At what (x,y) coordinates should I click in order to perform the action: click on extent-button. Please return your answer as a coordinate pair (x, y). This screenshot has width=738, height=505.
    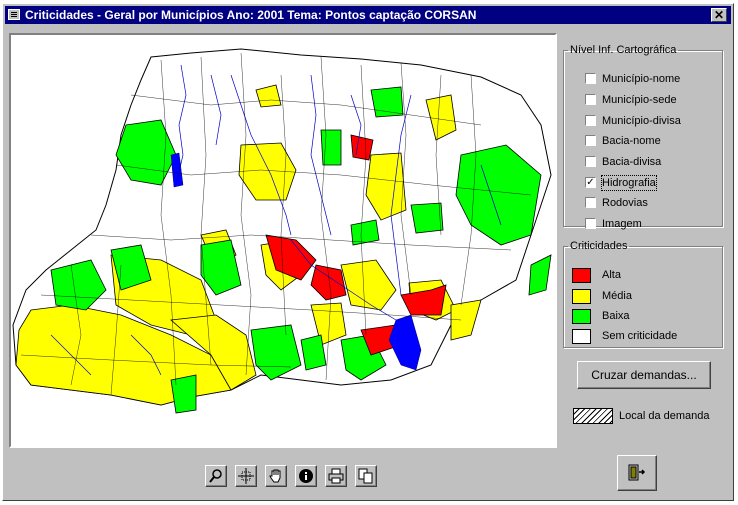
    Looking at the image, I should click on (246, 476).